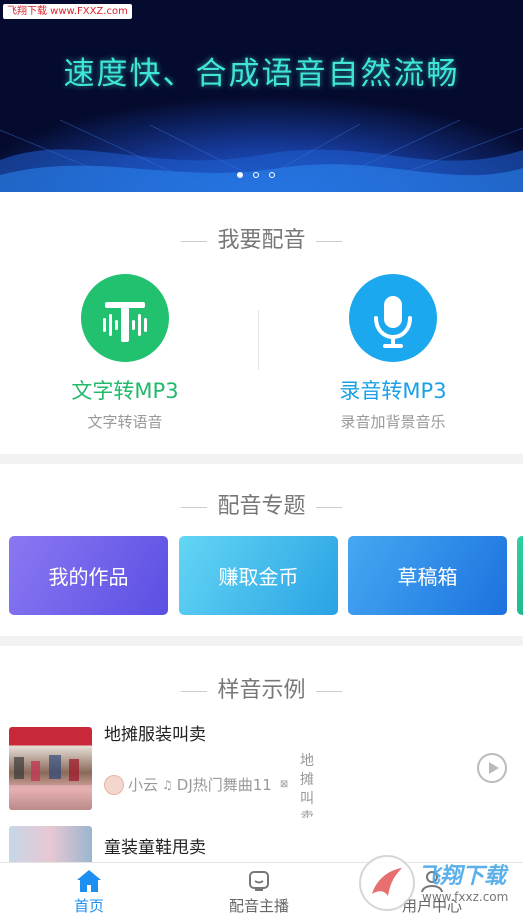 The height and width of the screenshot is (917, 523). I want to click on sample-category: 地摊叫卖, so click(307, 785).